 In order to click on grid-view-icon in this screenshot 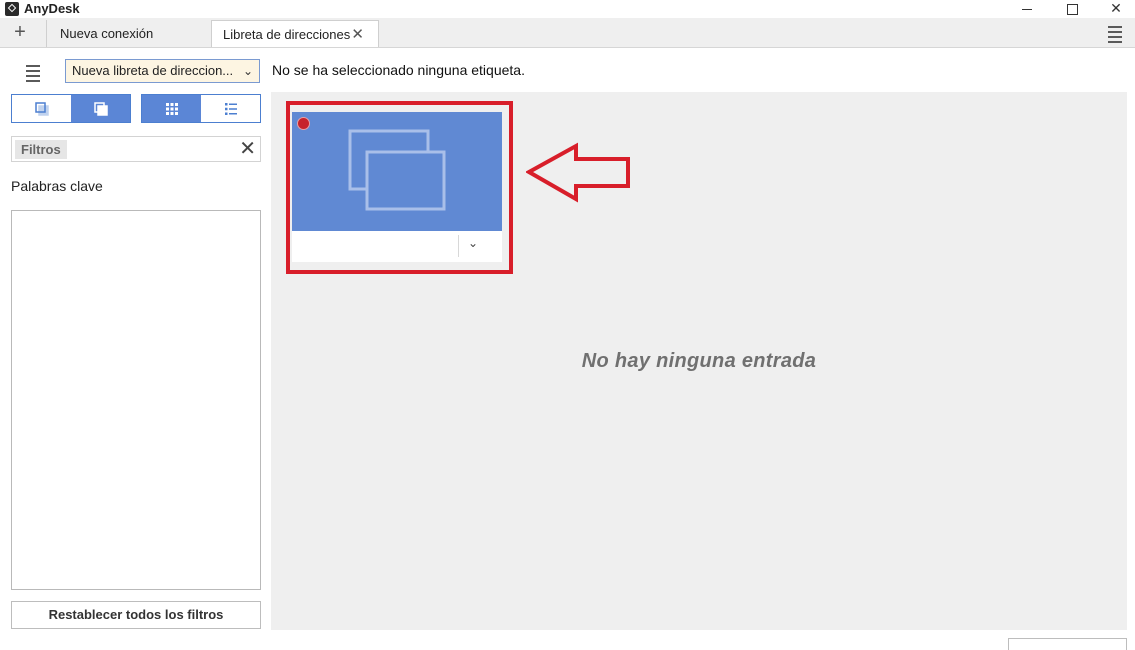, I will do `click(171, 108)`.